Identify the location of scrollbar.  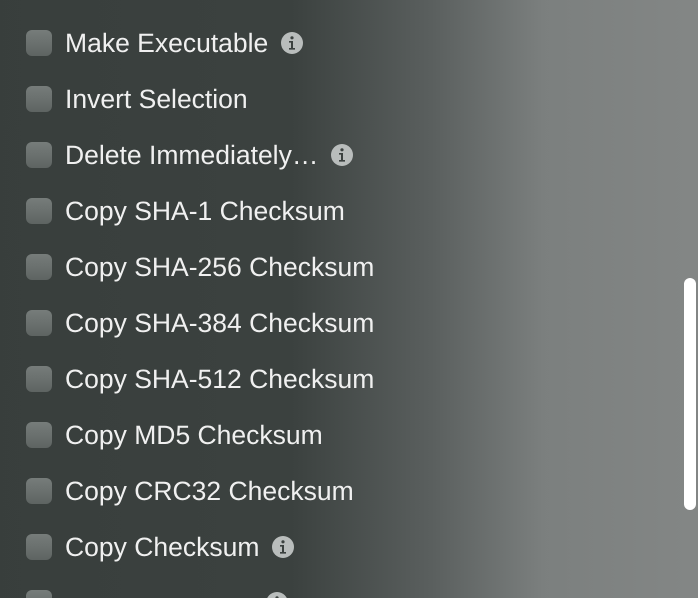
(690, 394).